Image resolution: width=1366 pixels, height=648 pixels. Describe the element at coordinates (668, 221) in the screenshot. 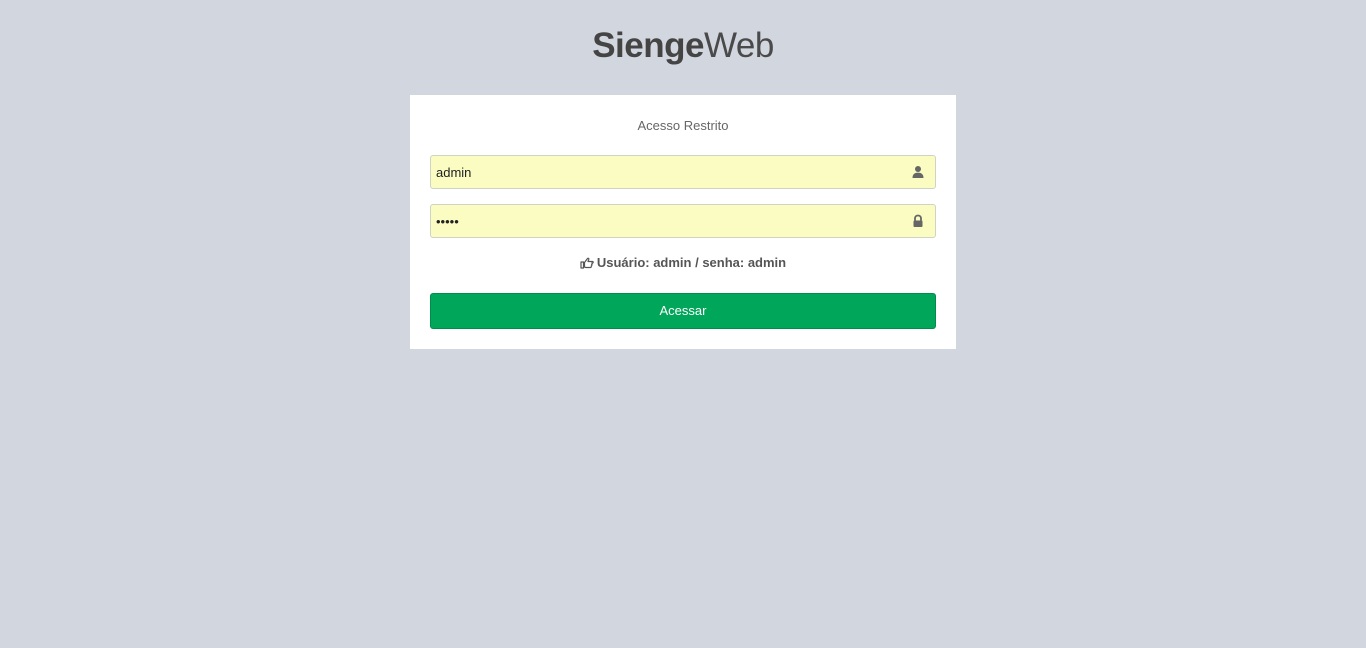

I see `password-input` at that location.